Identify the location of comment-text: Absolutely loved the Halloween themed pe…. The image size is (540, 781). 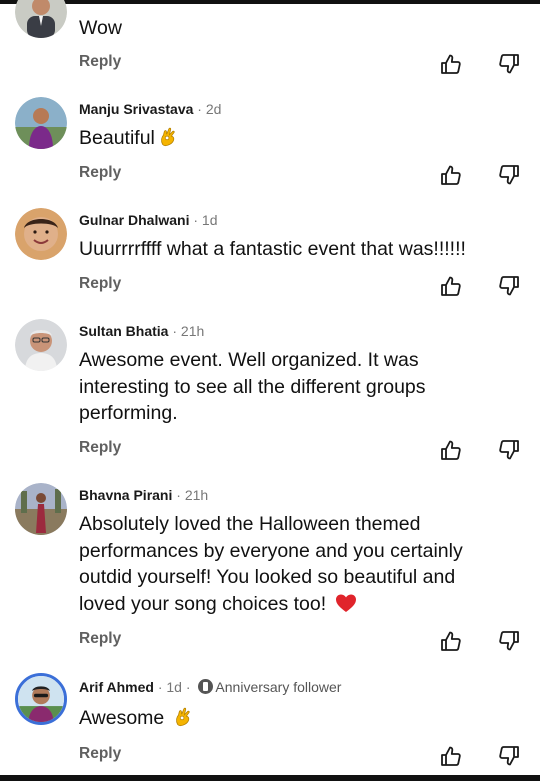
(271, 564).